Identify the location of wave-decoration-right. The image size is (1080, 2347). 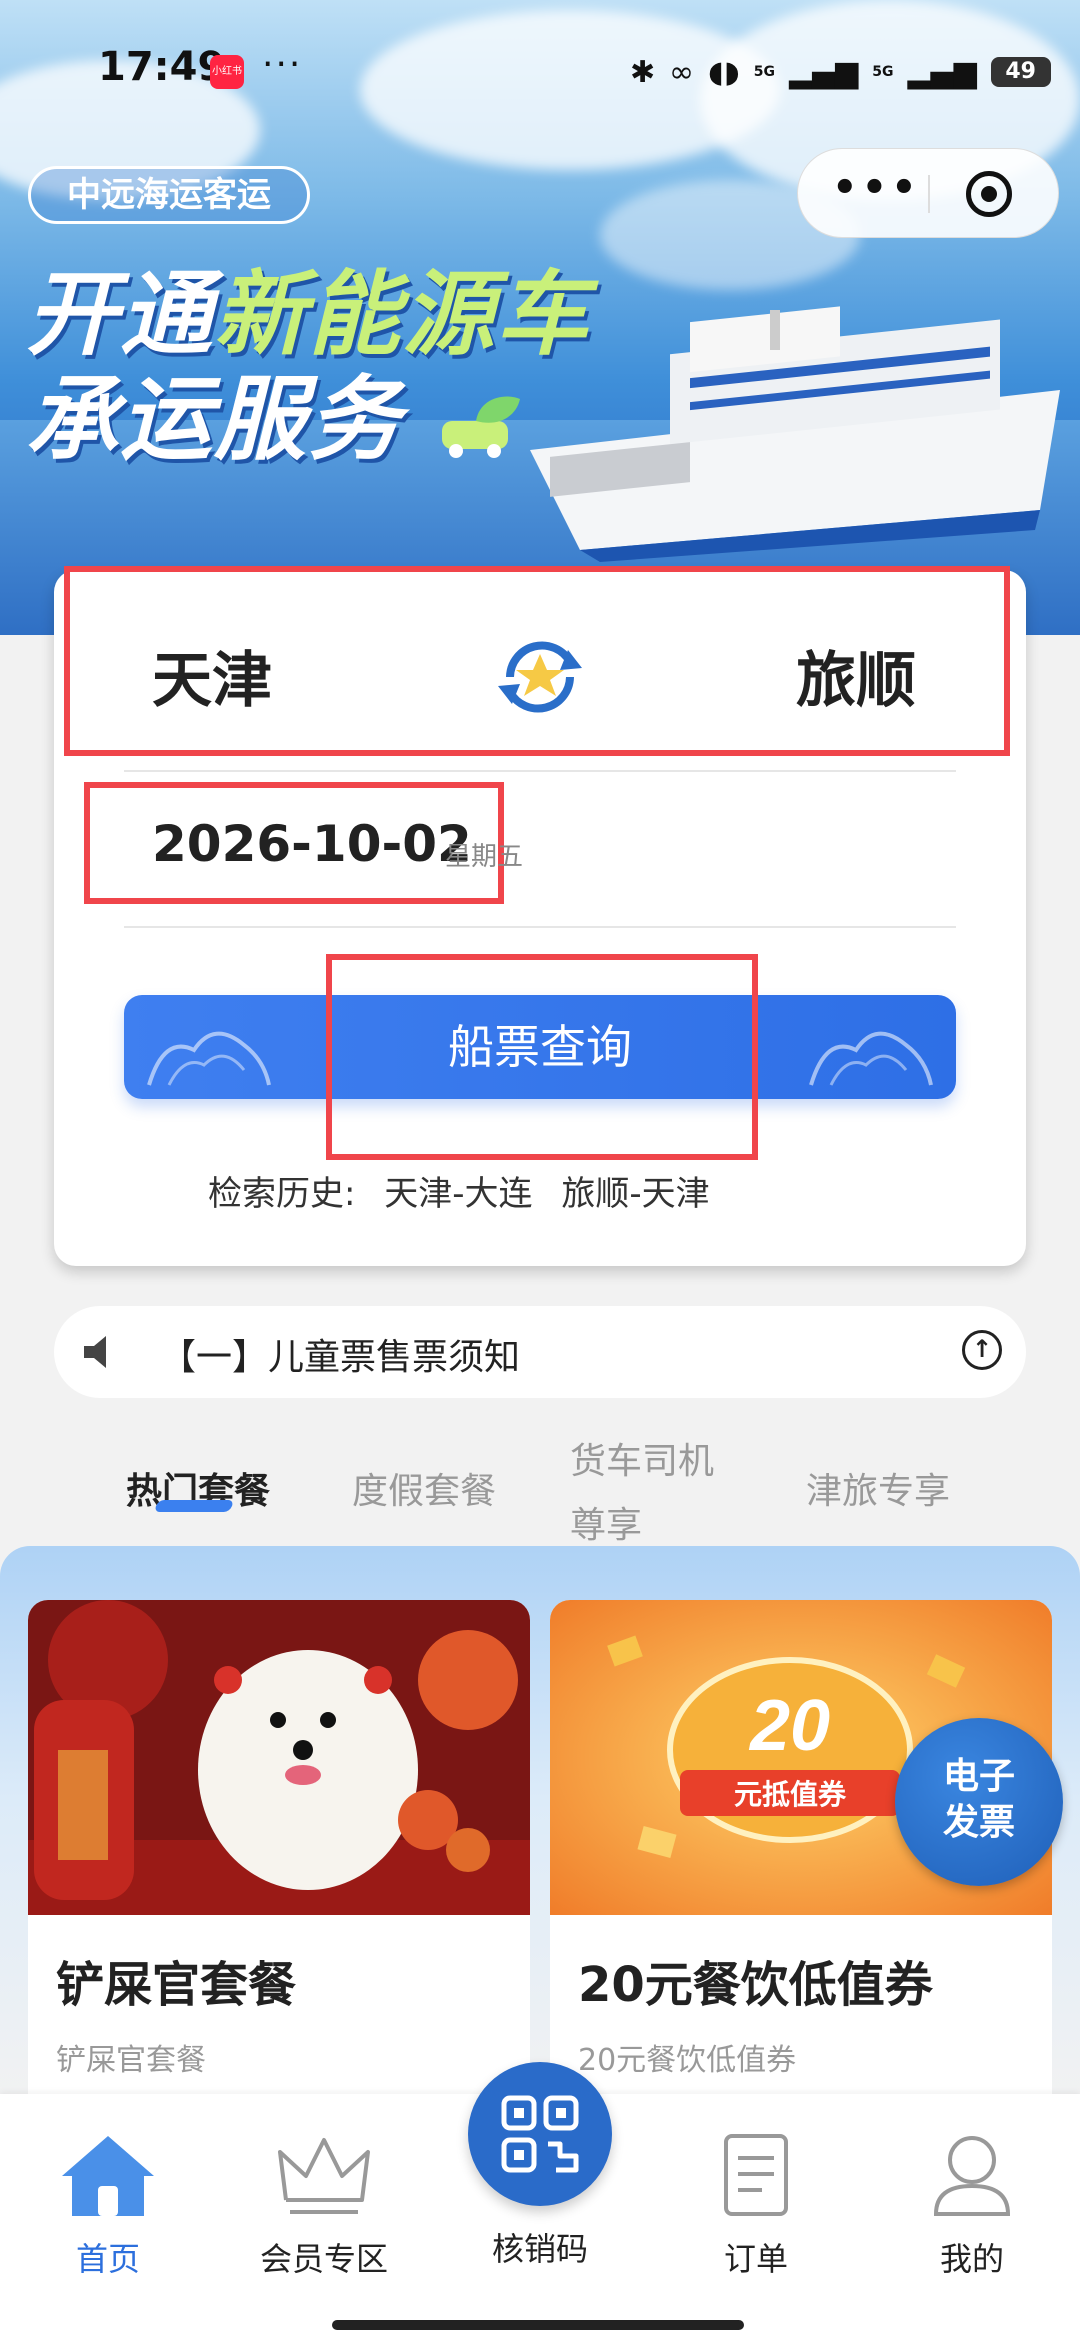
(871, 1058).